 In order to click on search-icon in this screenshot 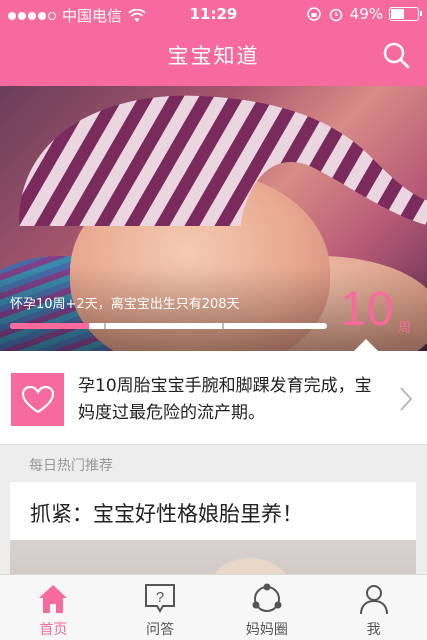, I will do `click(396, 55)`.